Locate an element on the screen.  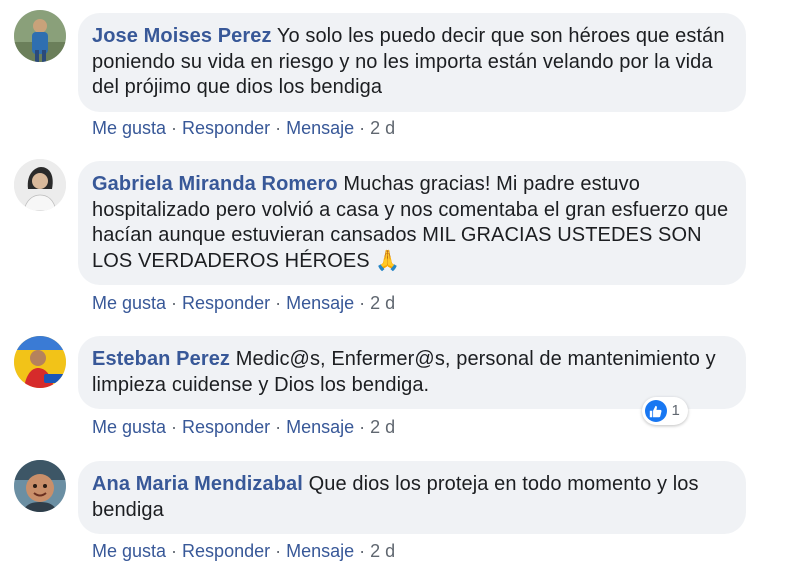
reaction-badge: 1 is located at coordinates (664, 411).